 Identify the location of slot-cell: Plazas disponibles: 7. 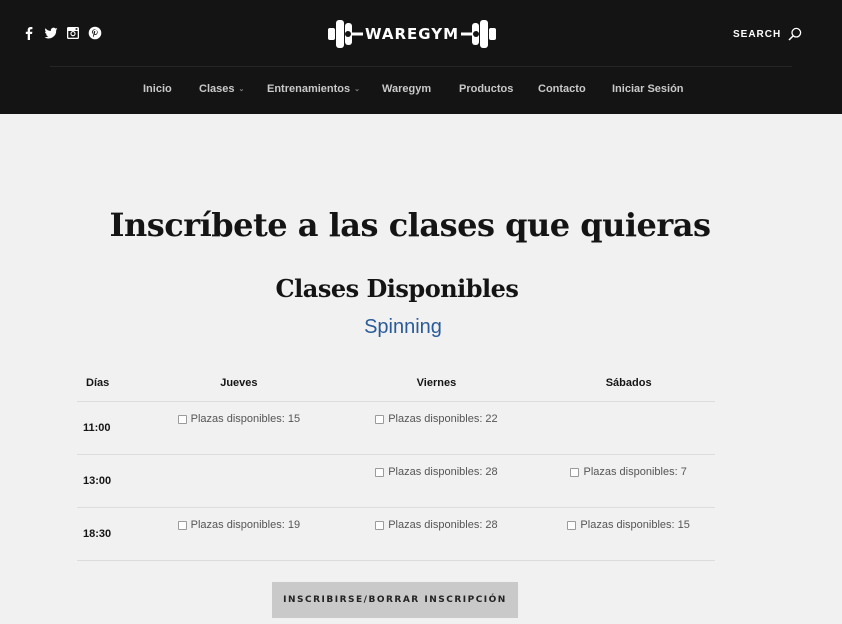
(628, 481).